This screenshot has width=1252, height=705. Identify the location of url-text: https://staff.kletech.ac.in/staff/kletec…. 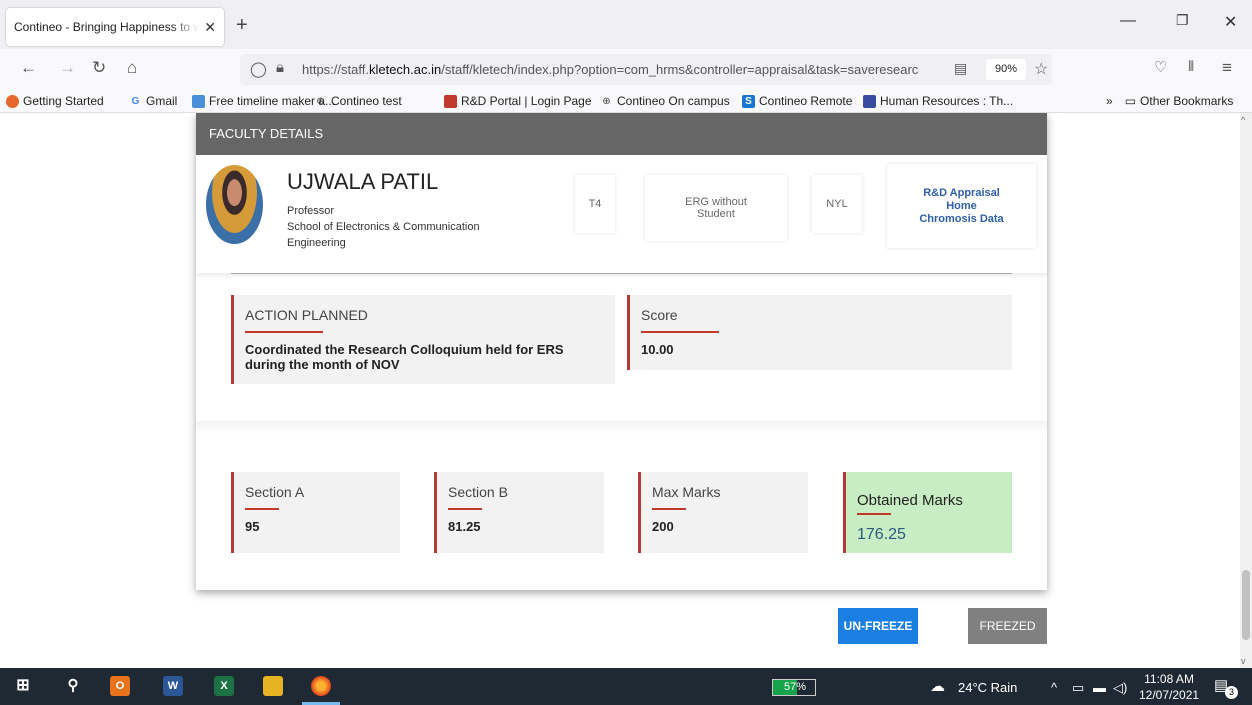
(627, 69).